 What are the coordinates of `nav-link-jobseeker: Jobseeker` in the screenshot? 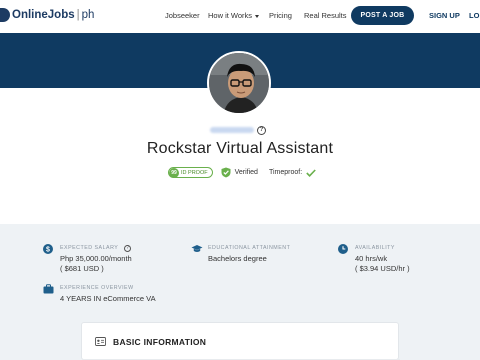 It's located at (182, 15).